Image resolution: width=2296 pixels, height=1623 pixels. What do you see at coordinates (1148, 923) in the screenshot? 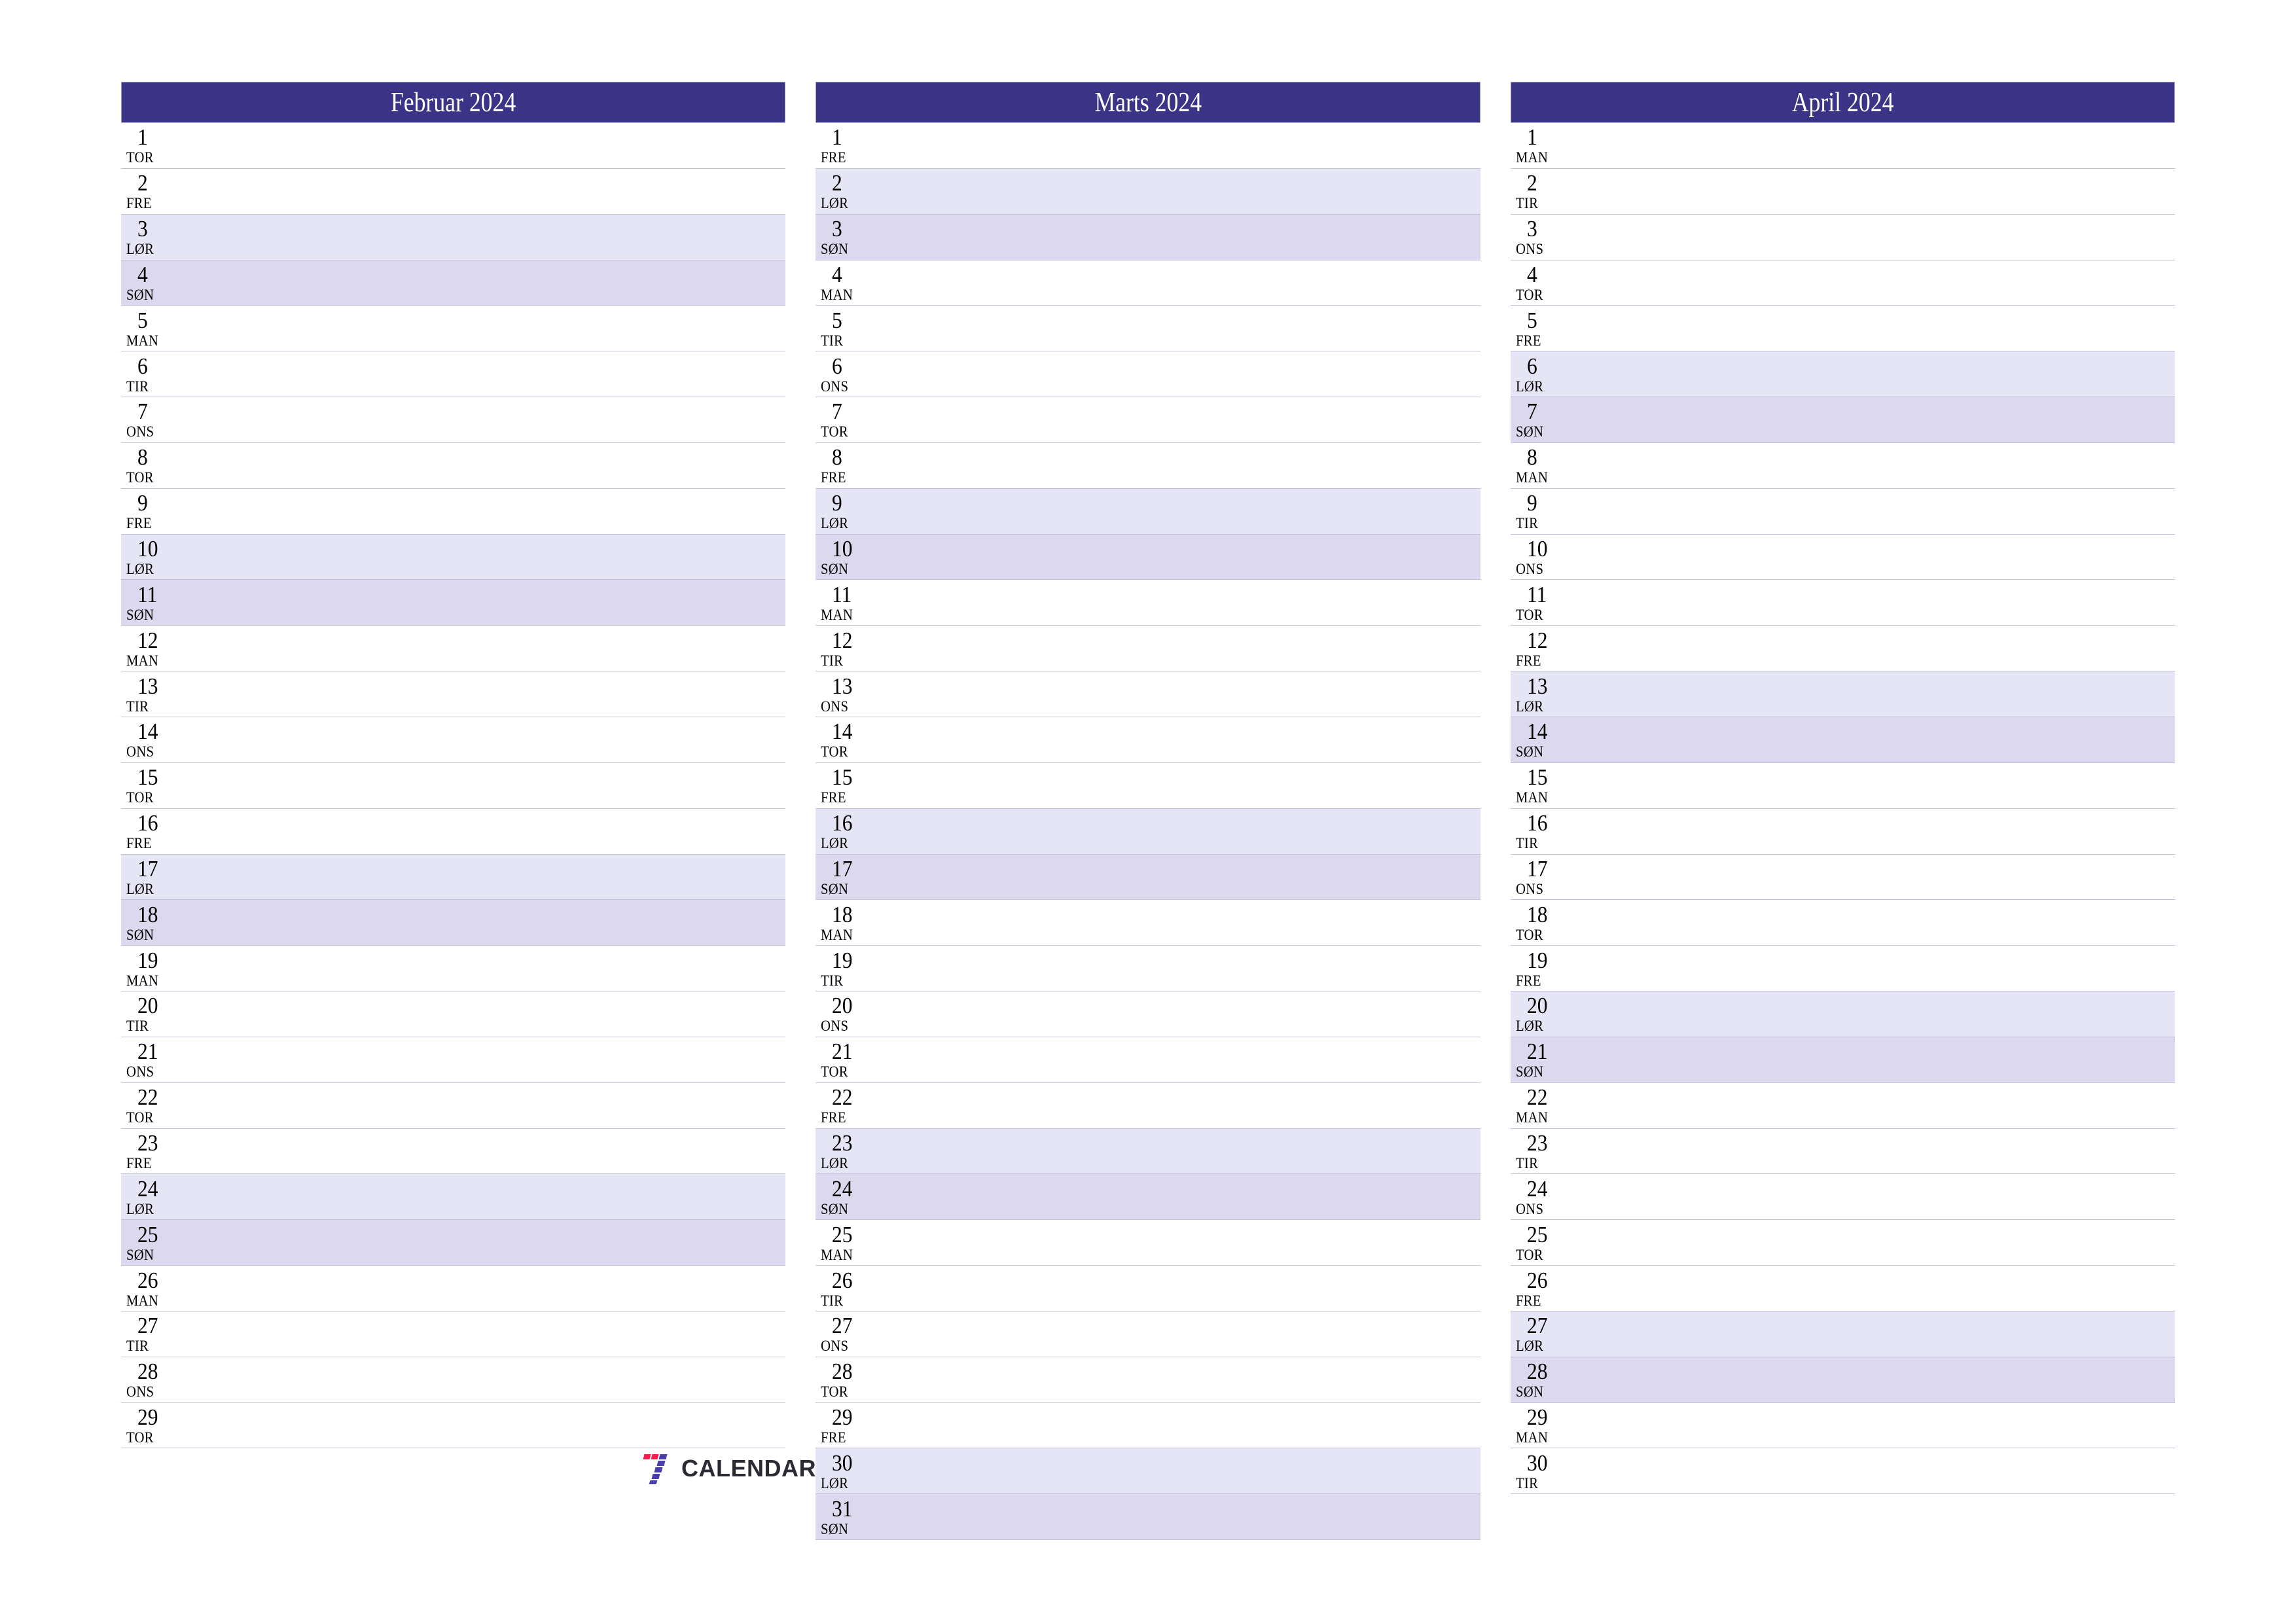
I see `day-row: 18 MAN` at bounding box center [1148, 923].